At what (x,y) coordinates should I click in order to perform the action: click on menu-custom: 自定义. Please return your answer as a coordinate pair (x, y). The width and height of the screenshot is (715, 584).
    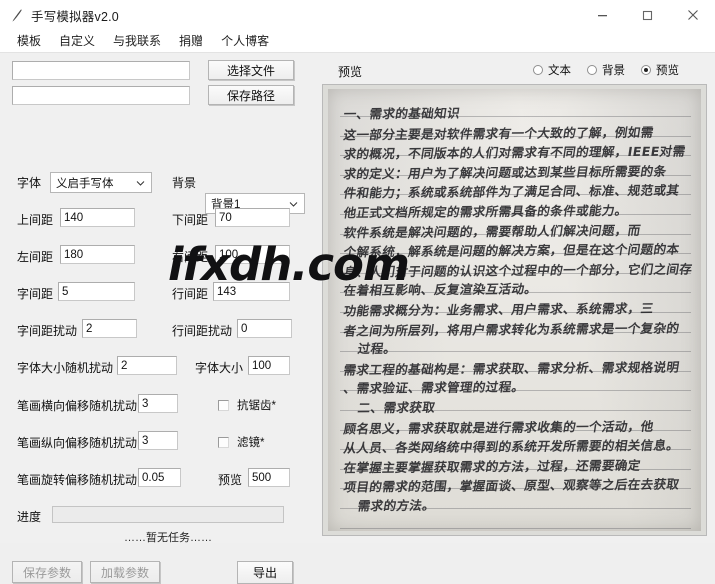
    Looking at the image, I should click on (77, 41).